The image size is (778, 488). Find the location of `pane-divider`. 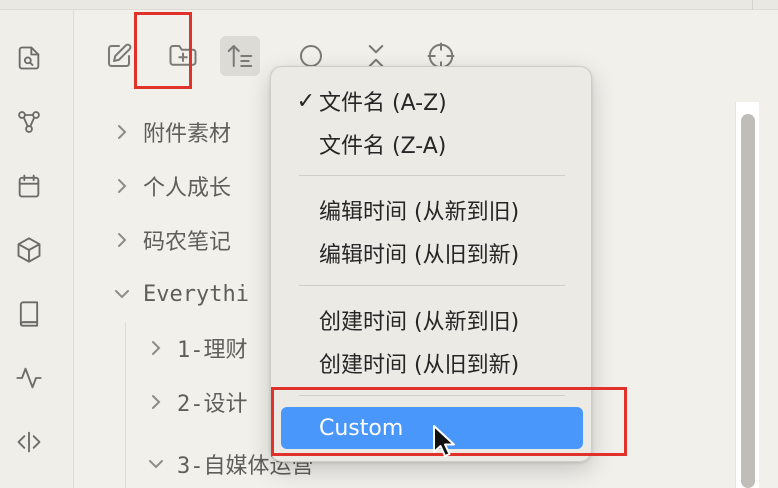

pane-divider is located at coordinates (752, 5).